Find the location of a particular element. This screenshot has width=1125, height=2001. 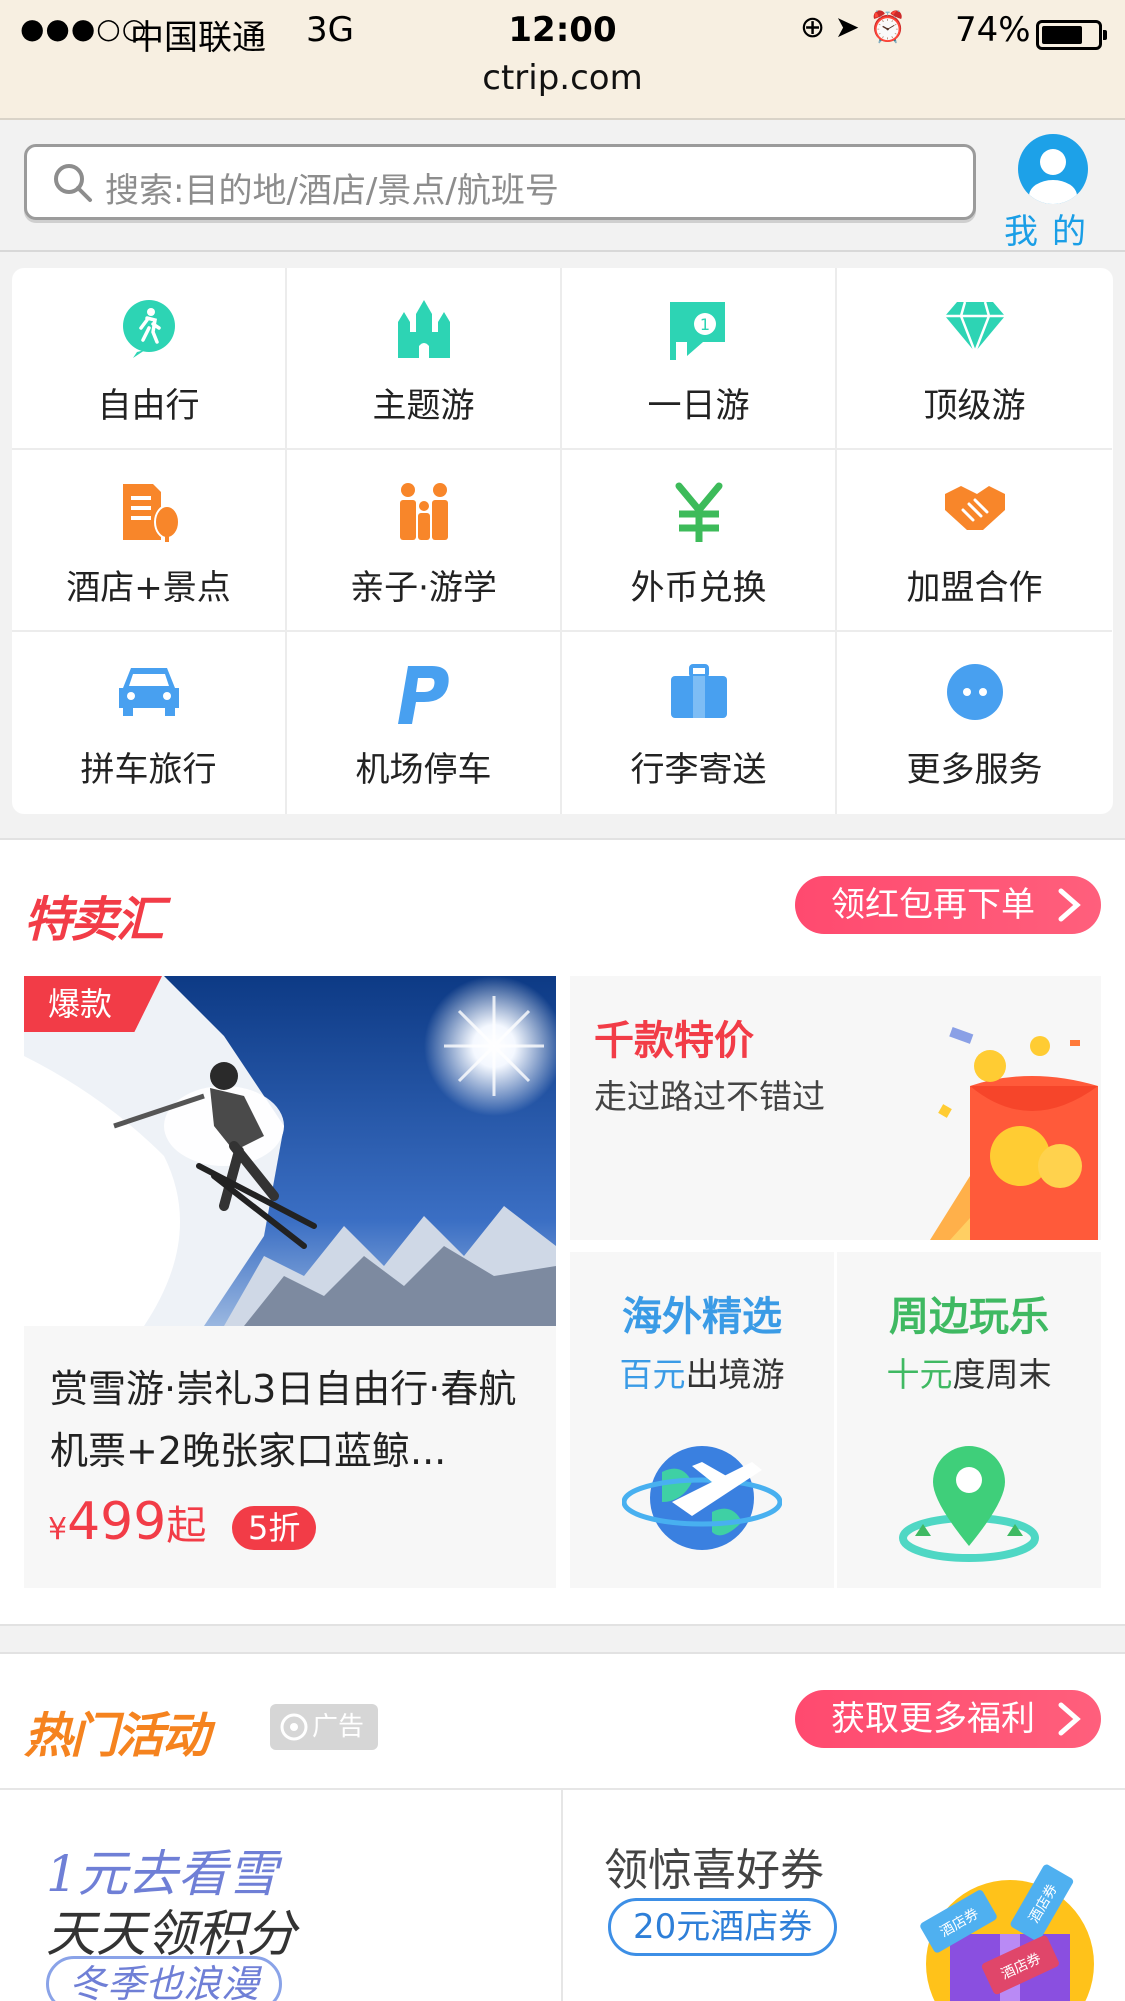

svg-text: 1 is located at coordinates (704, 324).